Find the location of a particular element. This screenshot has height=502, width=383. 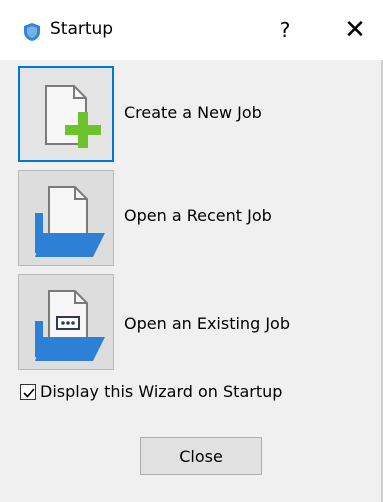

open-folder-icon is located at coordinates (70, 221).